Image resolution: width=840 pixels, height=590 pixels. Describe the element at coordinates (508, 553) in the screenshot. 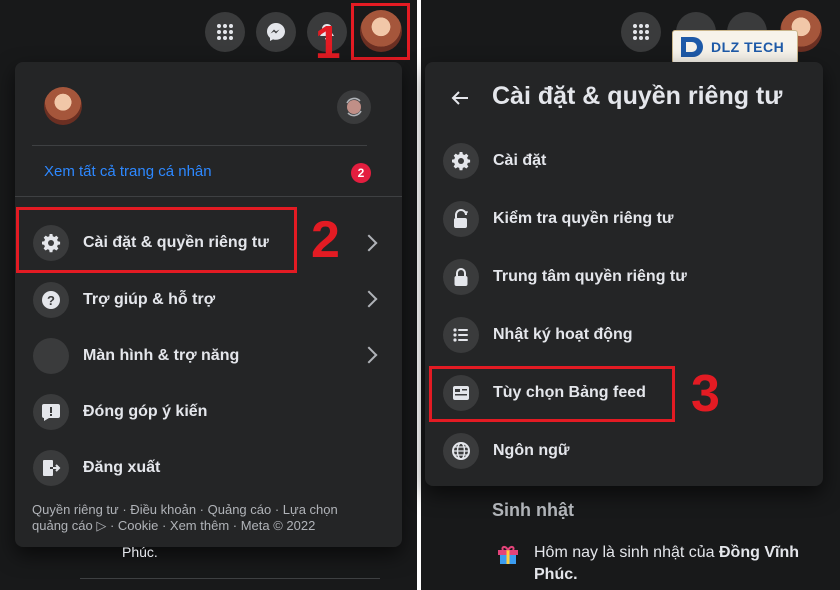

I see `gift-icon` at that location.